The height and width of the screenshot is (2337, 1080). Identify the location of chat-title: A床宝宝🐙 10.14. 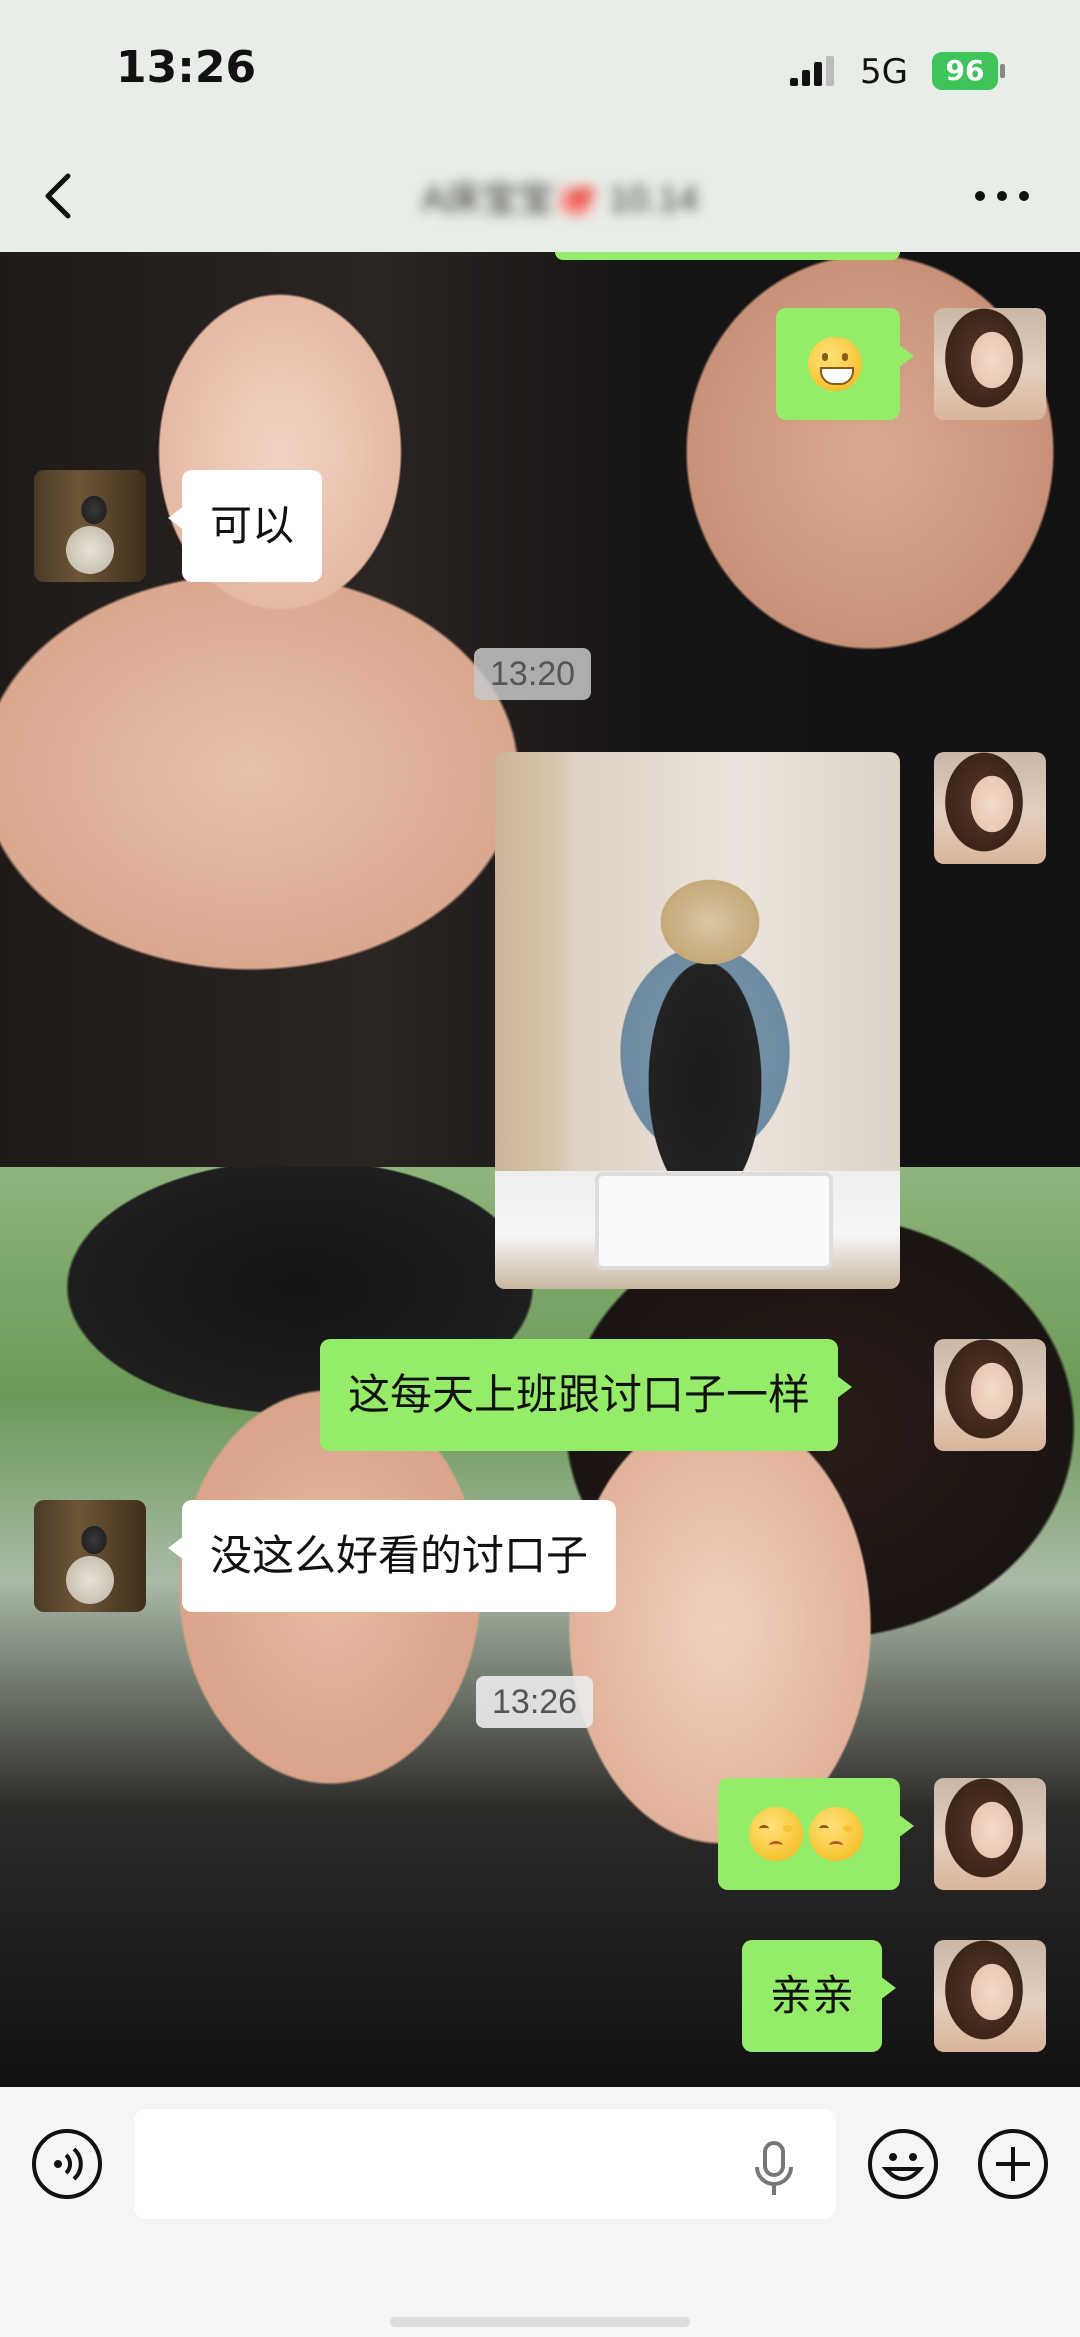
(560, 198).